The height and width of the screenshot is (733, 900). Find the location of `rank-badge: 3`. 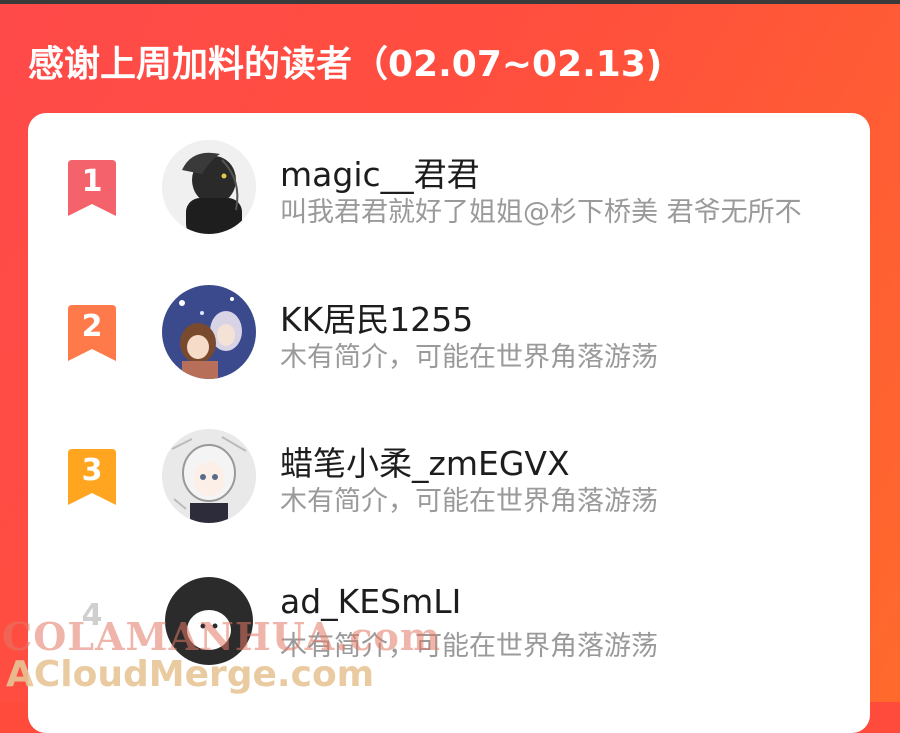

rank-badge: 3 is located at coordinates (92, 477).